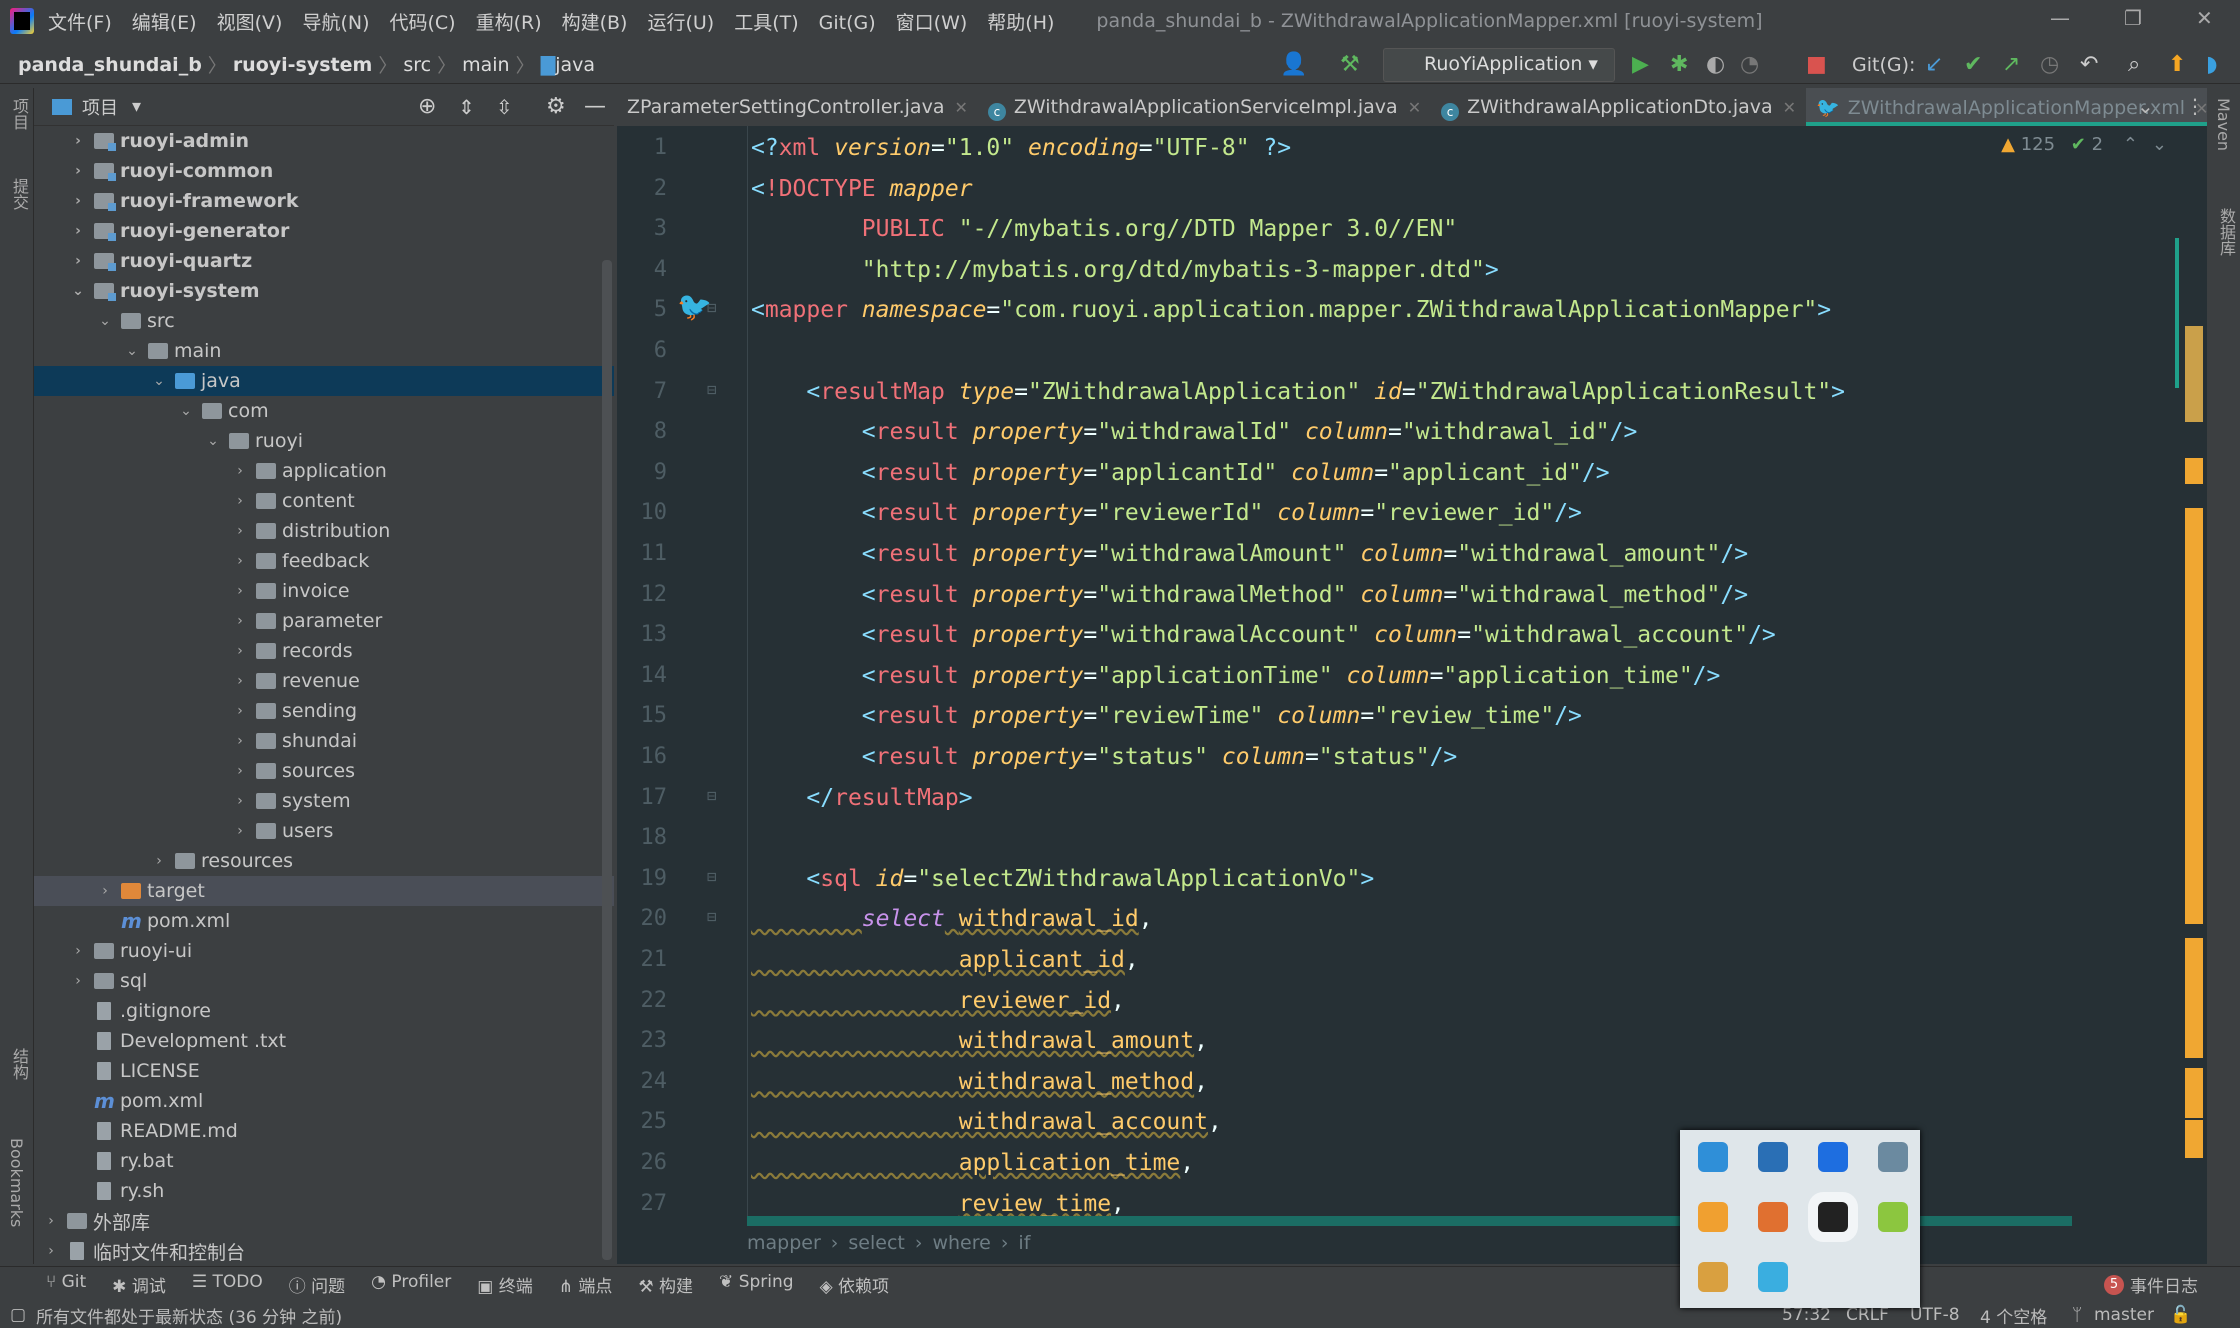 This screenshot has height=1328, width=2240. What do you see at coordinates (694, 306) in the screenshot?
I see `mybatis-bird-icon: 🐦` at bounding box center [694, 306].